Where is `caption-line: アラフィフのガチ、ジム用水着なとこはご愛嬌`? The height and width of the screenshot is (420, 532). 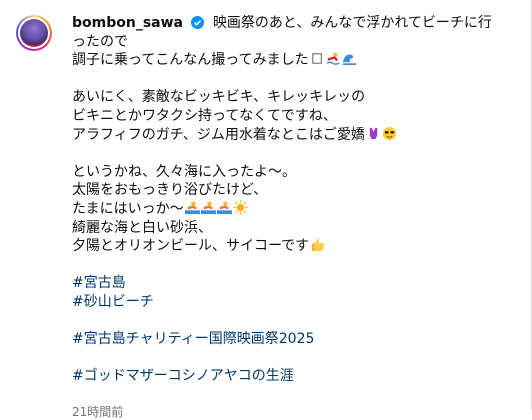
caption-line: アラフィフのガチ、ジム用水着なとこはご愛嬌 is located at coordinates (282, 135).